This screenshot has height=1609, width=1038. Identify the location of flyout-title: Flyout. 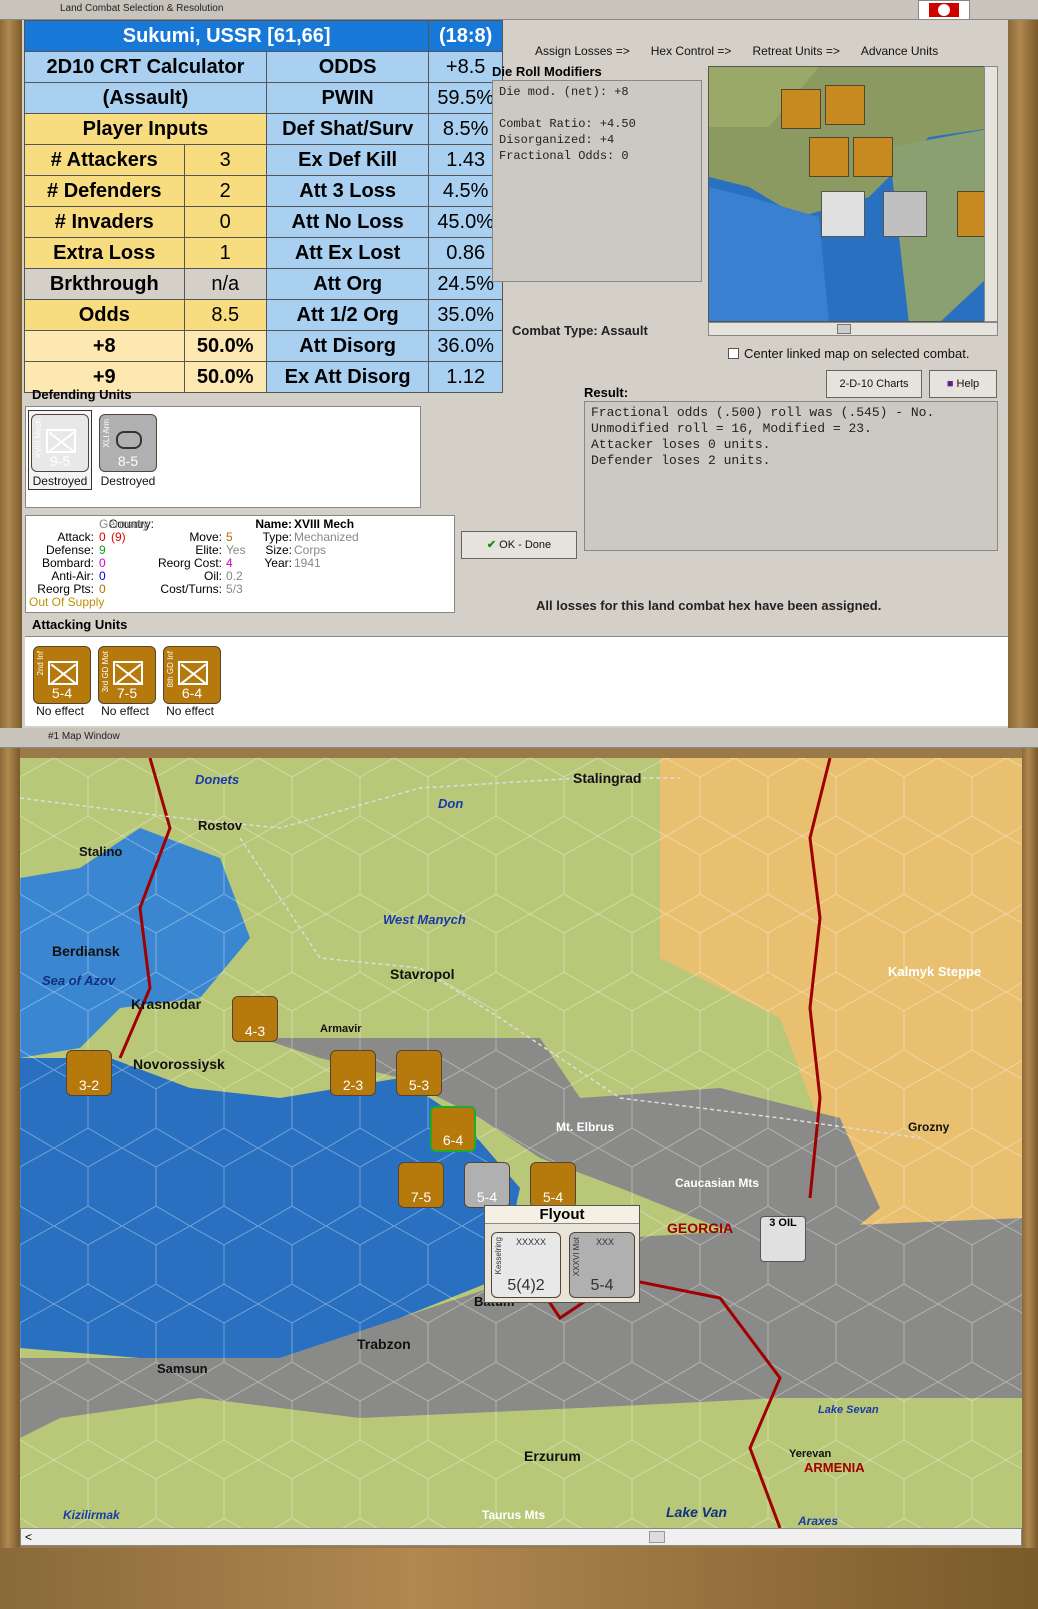
(562, 1215).